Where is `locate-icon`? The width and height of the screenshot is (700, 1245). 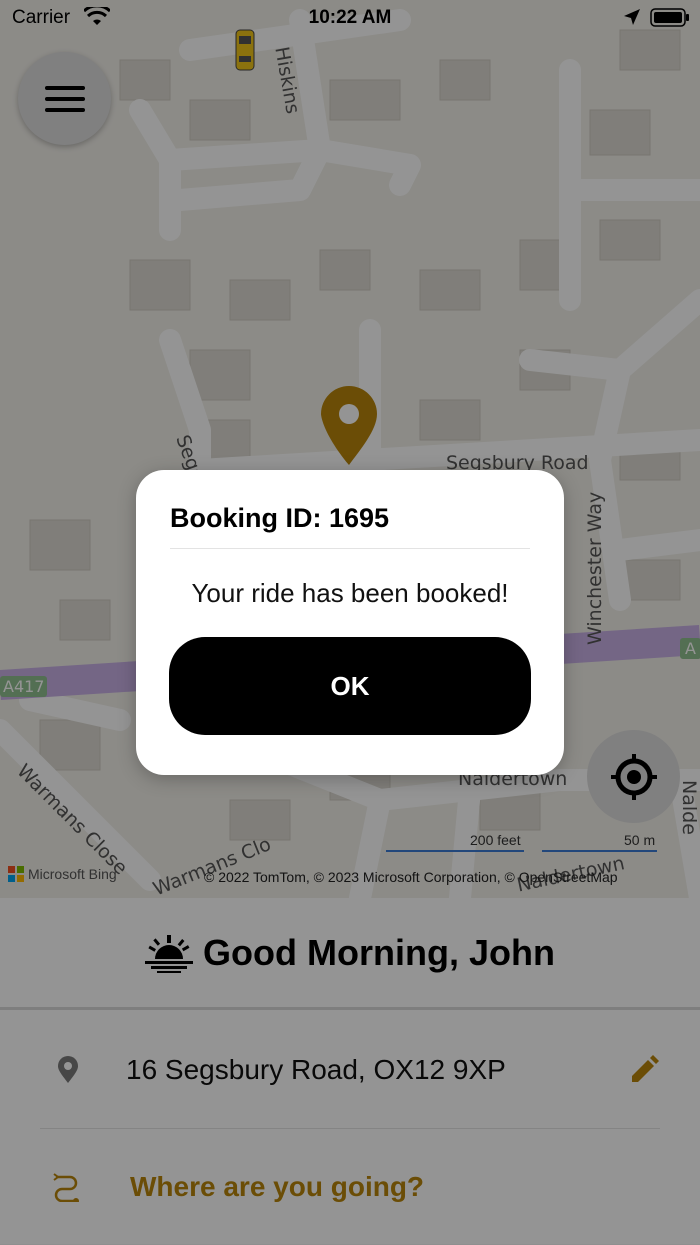 locate-icon is located at coordinates (633, 776).